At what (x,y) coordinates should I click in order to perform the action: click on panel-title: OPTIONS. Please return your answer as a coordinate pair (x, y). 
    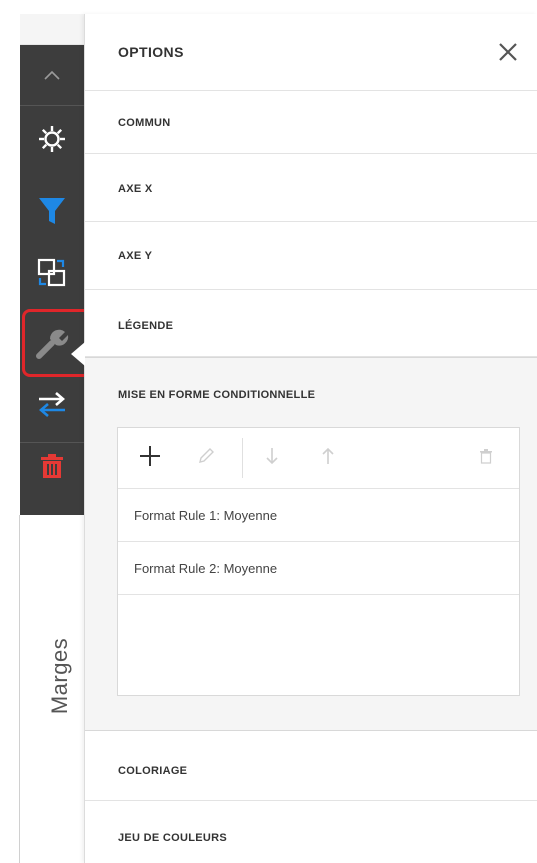
    Looking at the image, I should click on (151, 52).